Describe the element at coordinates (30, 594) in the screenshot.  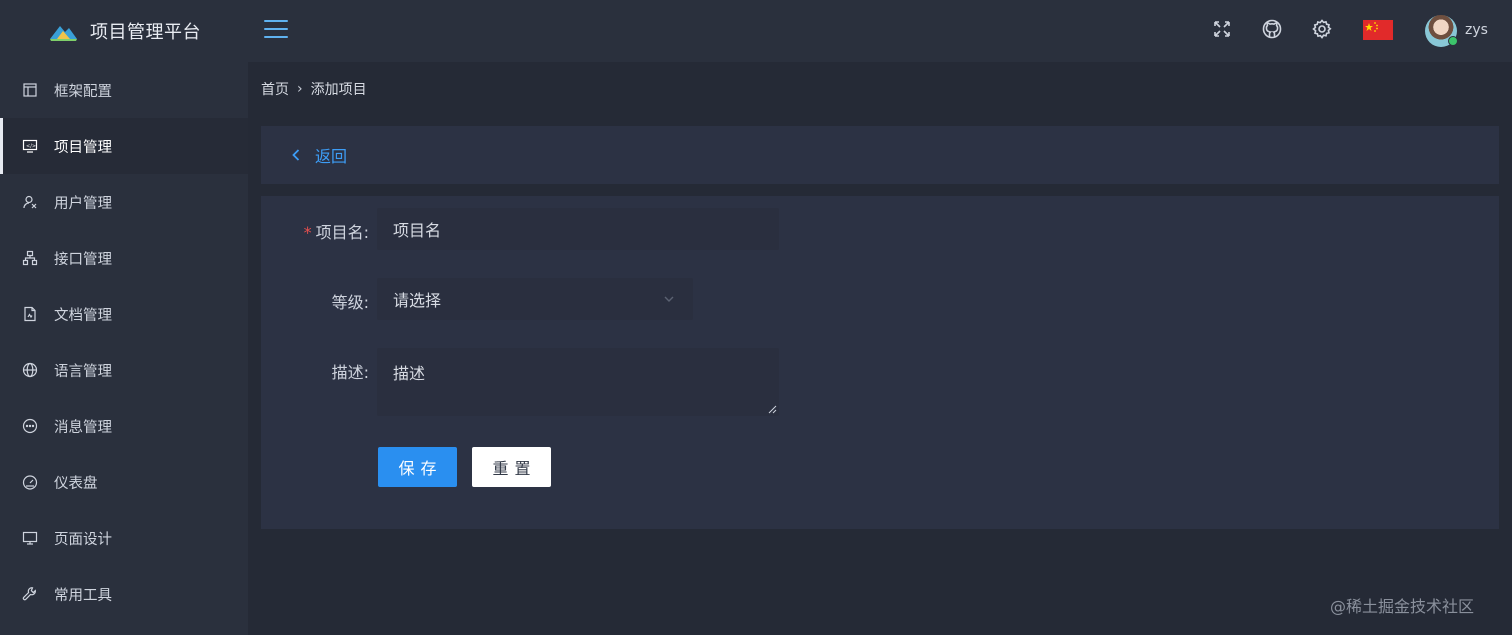
I see `wrench-icon` at that location.